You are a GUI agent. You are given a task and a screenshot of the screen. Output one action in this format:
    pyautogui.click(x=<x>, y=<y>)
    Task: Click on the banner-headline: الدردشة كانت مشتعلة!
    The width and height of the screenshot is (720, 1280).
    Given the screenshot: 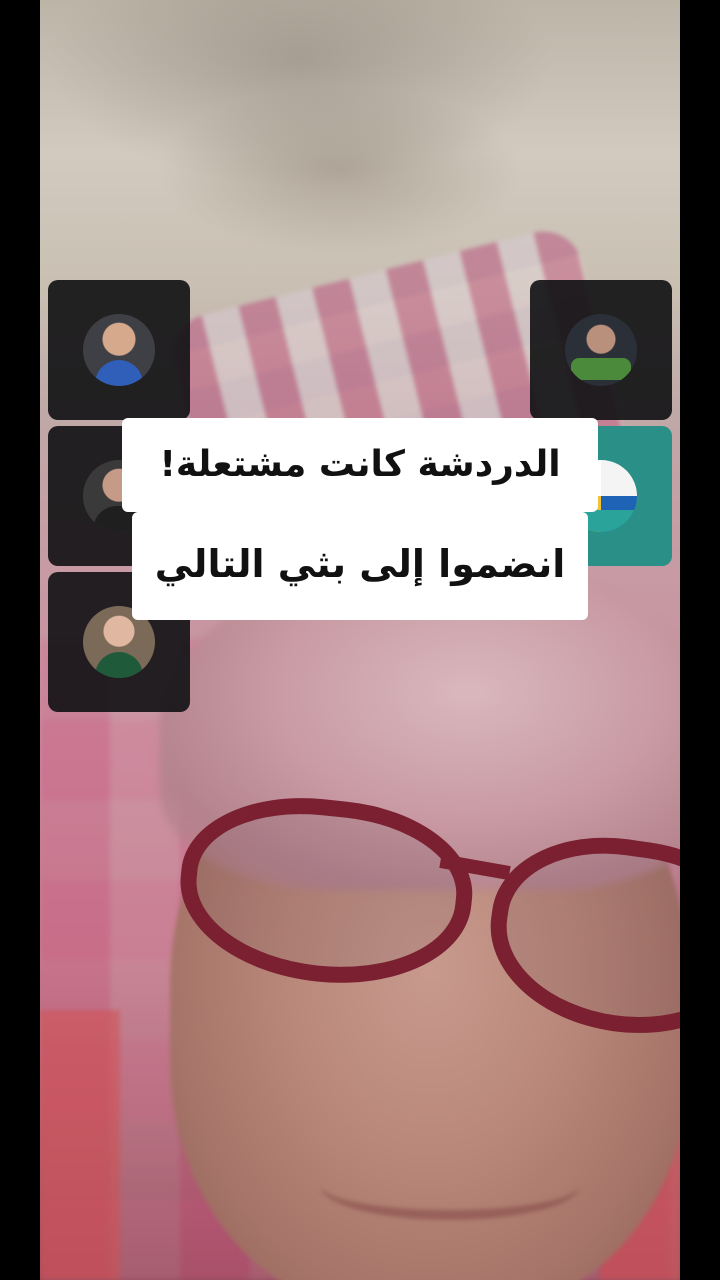 What is the action you would take?
    pyautogui.click(x=360, y=465)
    